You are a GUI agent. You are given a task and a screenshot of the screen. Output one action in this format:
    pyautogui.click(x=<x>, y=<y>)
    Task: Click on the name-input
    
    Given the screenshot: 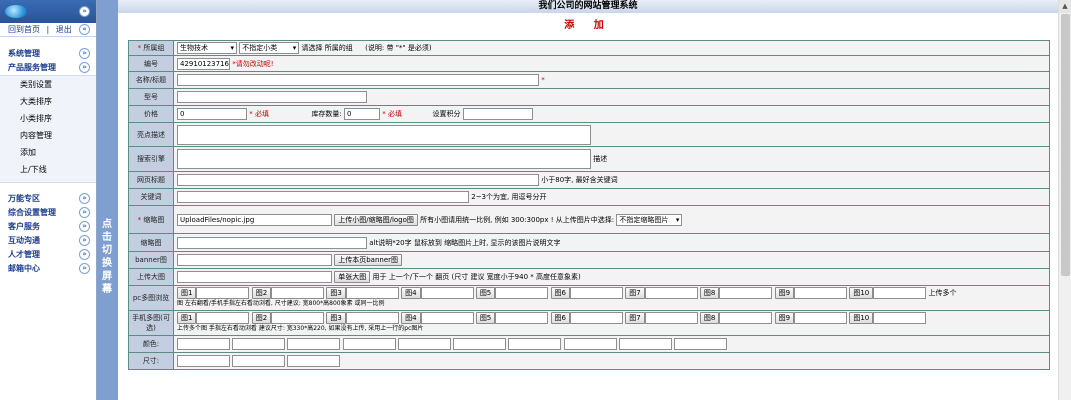 What is the action you would take?
    pyautogui.click(x=358, y=80)
    